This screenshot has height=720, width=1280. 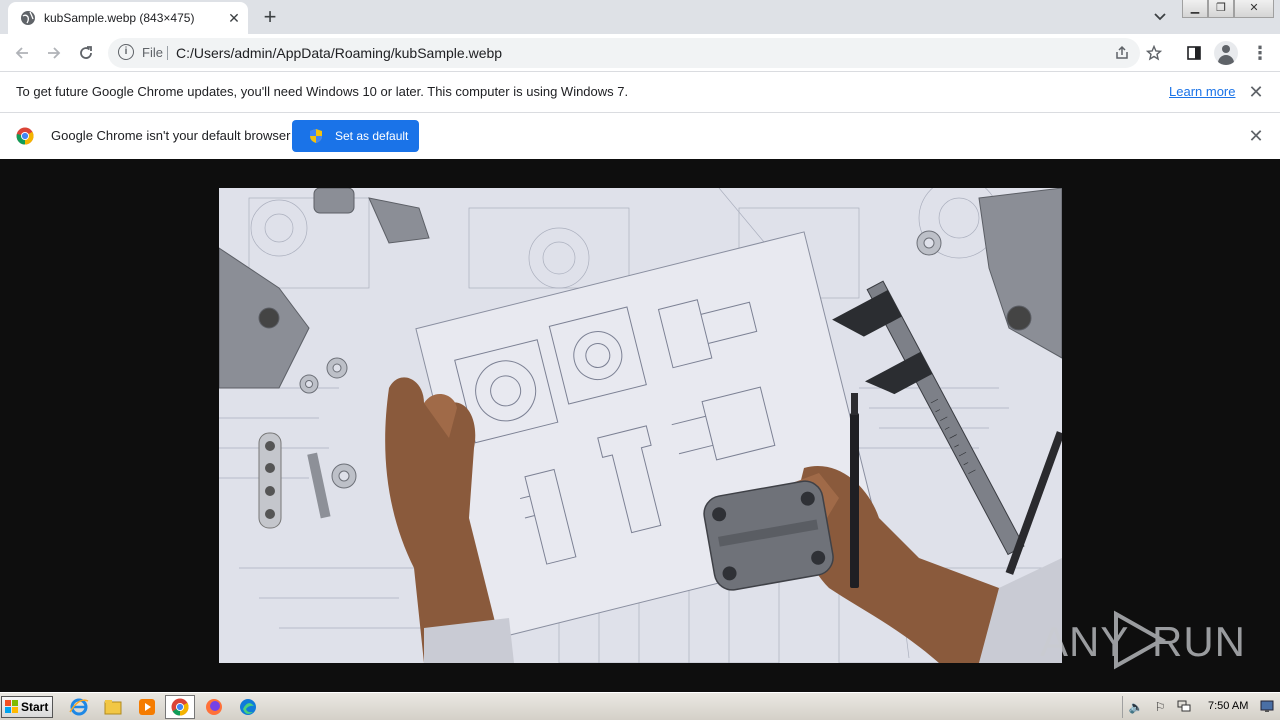 What do you see at coordinates (147, 707) in the screenshot?
I see `media-player-icon` at bounding box center [147, 707].